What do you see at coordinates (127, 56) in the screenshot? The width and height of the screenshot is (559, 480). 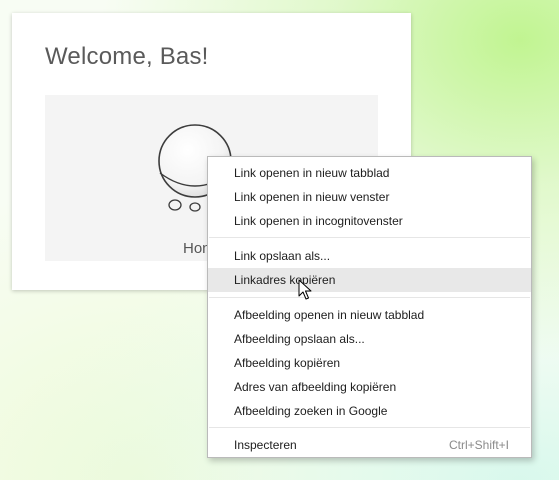 I see `page-title: Welcome, Bas!` at bounding box center [127, 56].